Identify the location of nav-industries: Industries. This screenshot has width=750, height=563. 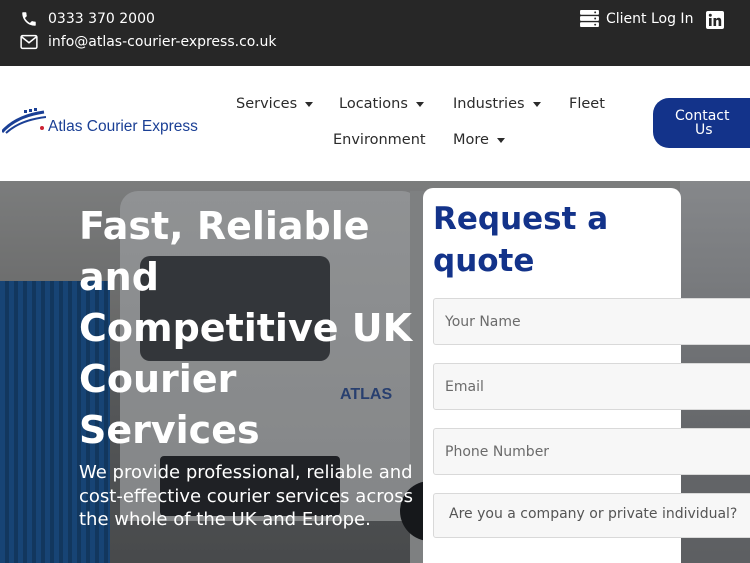
(497, 104).